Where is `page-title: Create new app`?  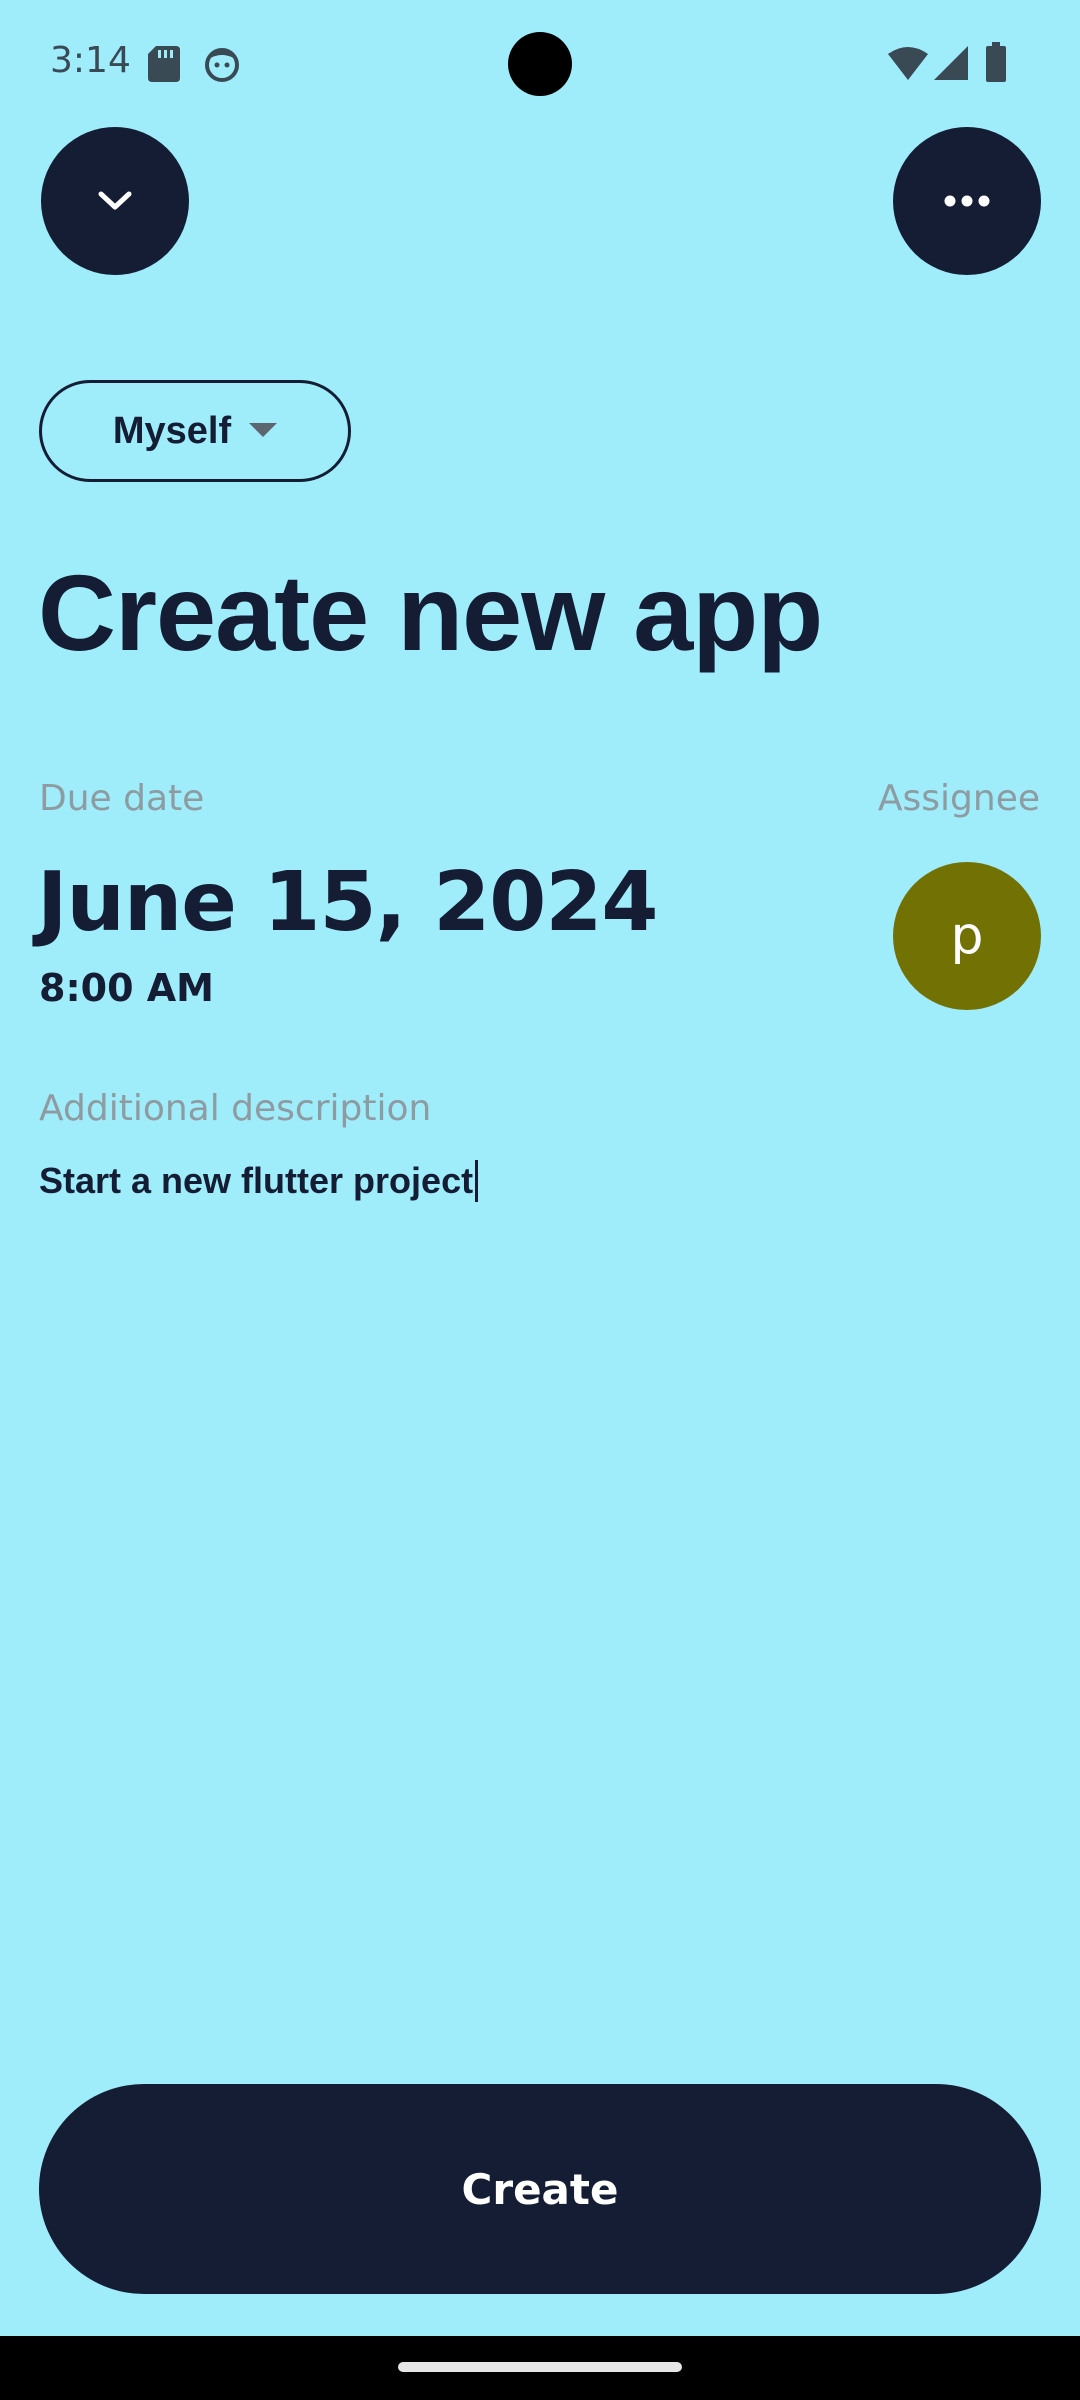 page-title: Create new app is located at coordinates (430, 612).